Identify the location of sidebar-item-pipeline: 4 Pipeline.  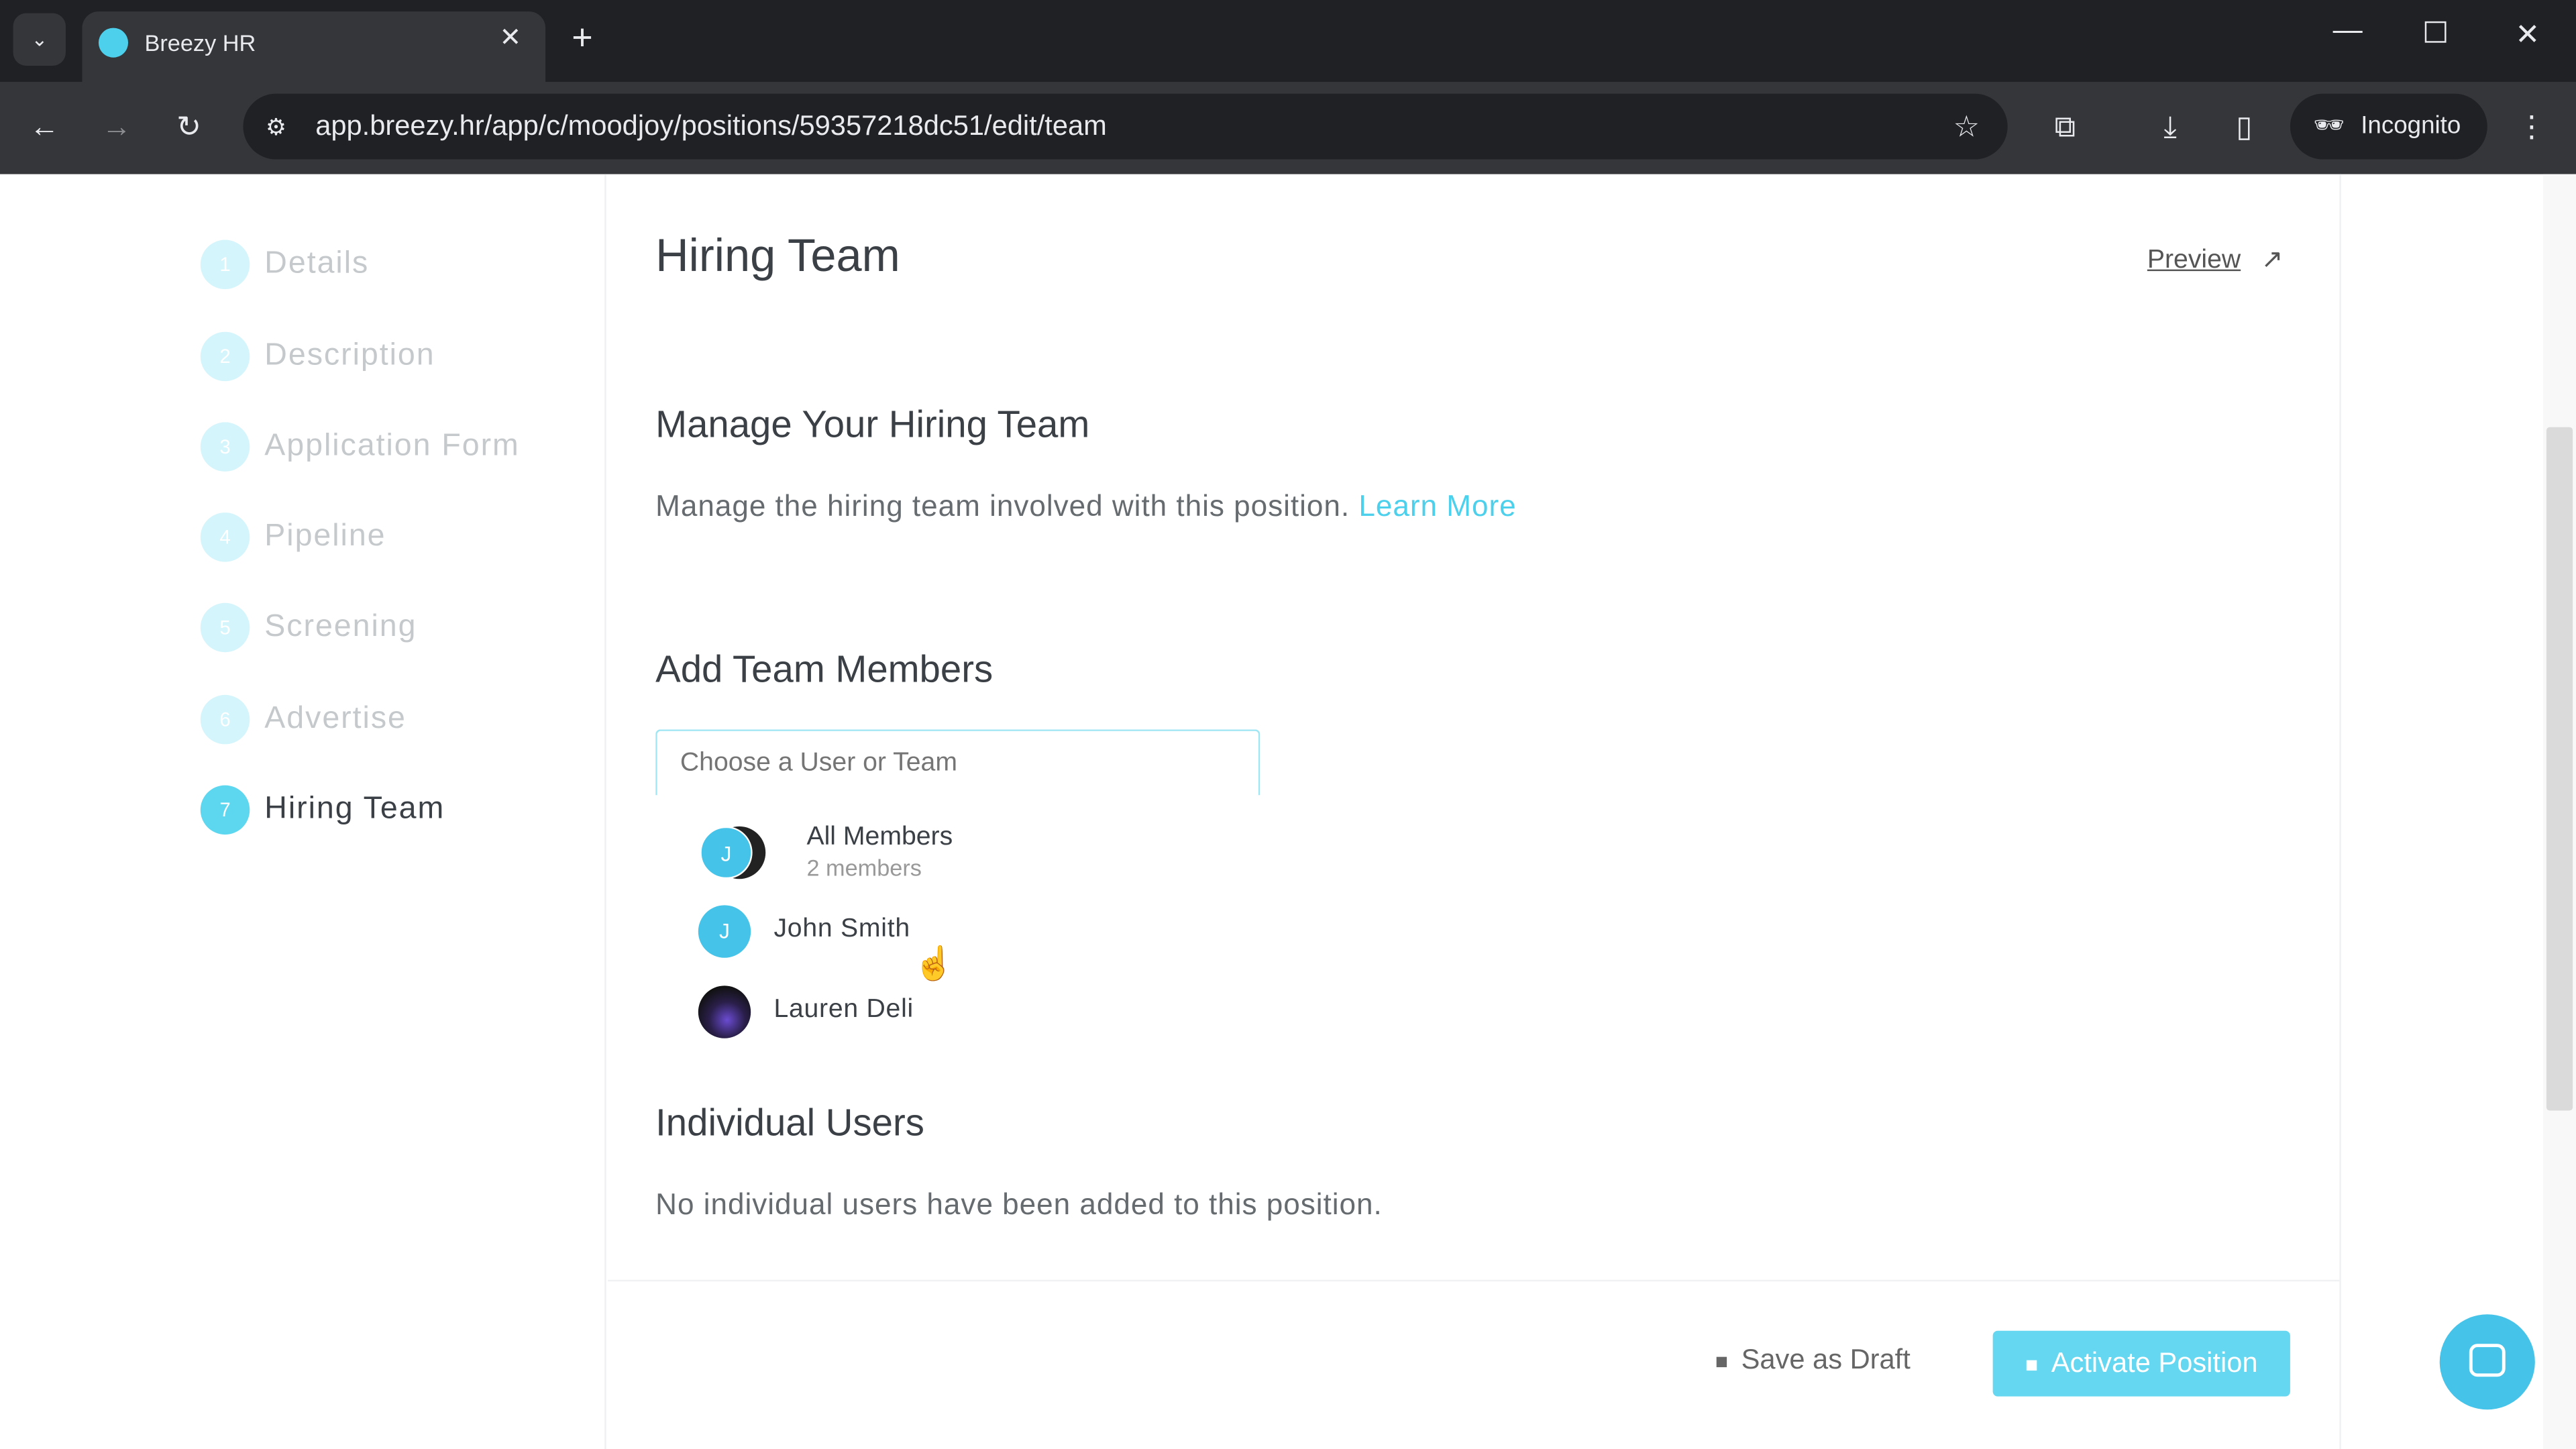
(293, 537).